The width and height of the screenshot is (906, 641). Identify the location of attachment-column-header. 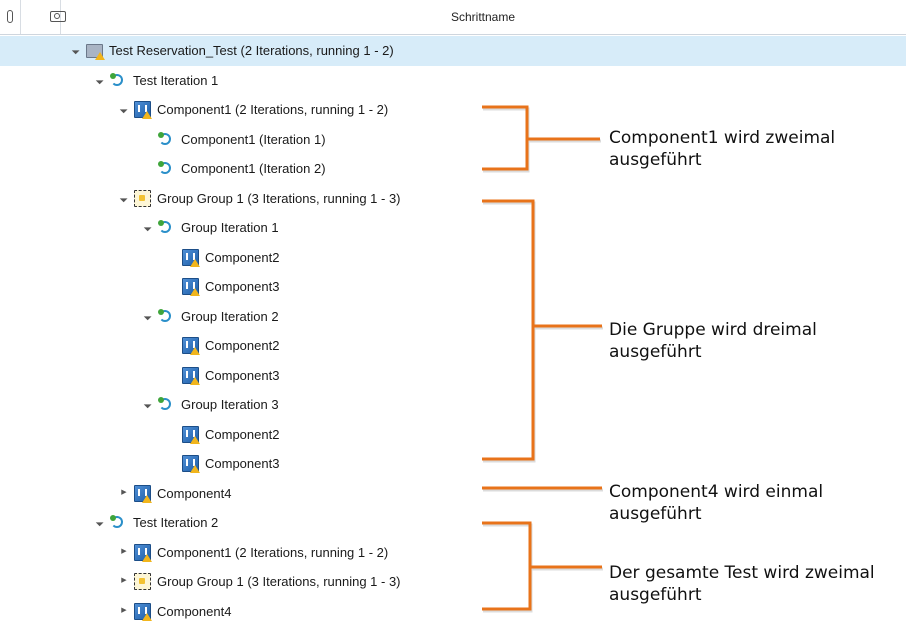
(10, 17).